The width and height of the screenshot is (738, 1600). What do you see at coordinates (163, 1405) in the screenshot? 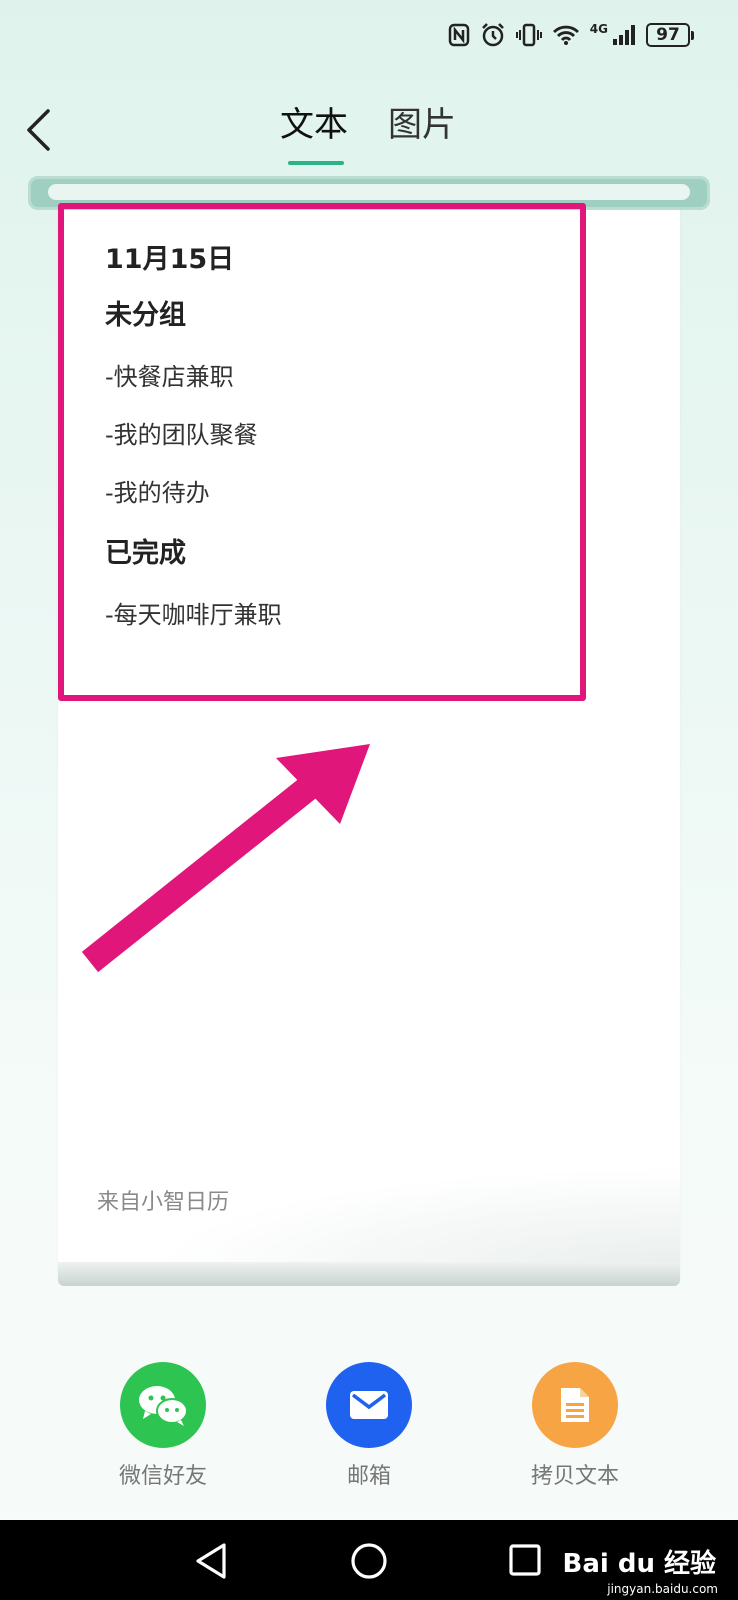
I see `wechat-icon` at bounding box center [163, 1405].